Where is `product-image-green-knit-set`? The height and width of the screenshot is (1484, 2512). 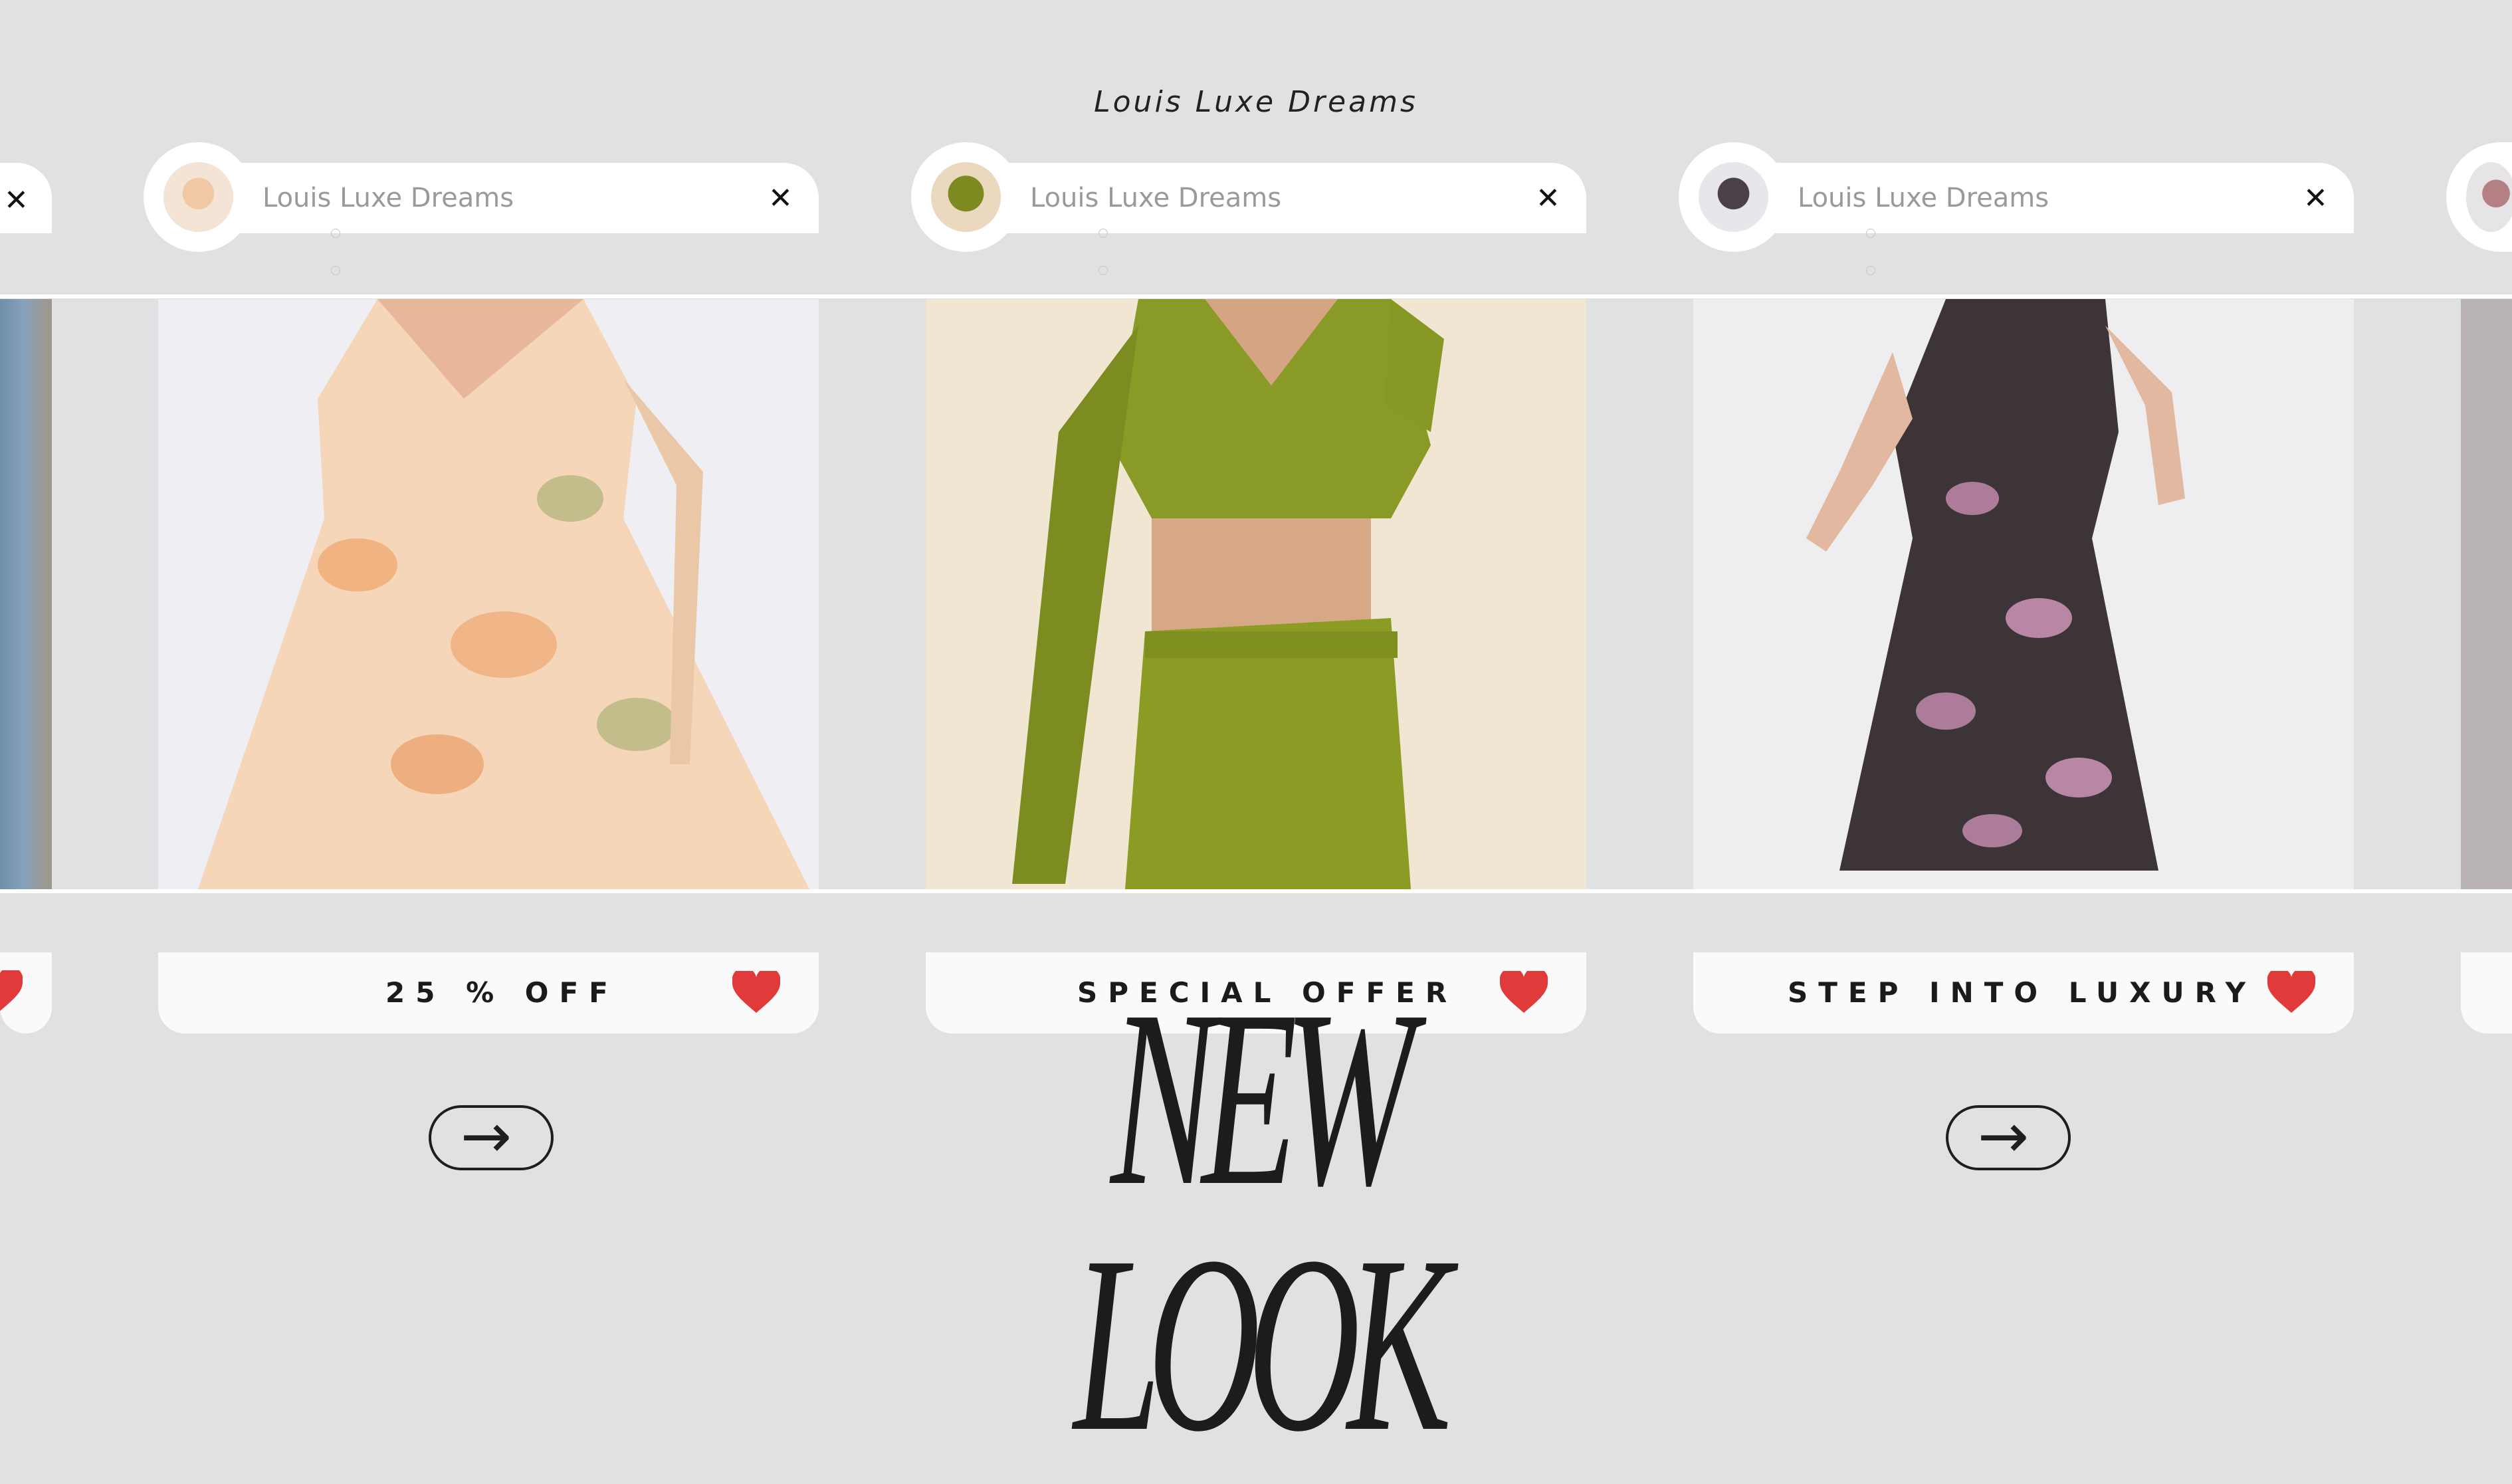
product-image-green-knit-set is located at coordinates (1256, 594).